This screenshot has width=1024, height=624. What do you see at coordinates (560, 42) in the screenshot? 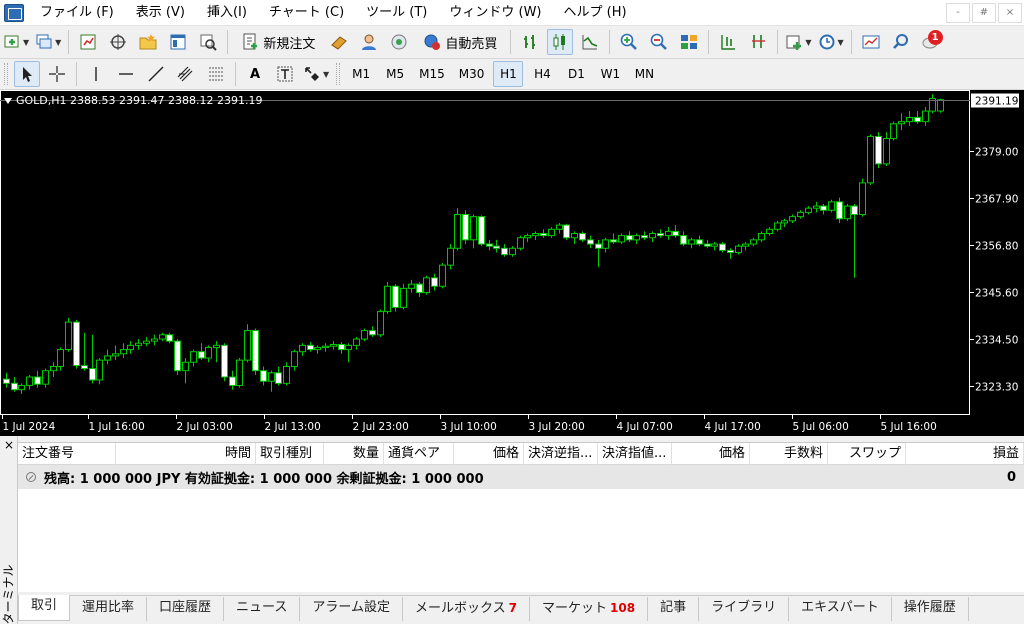
I see `candlestick-chart-button` at bounding box center [560, 42].